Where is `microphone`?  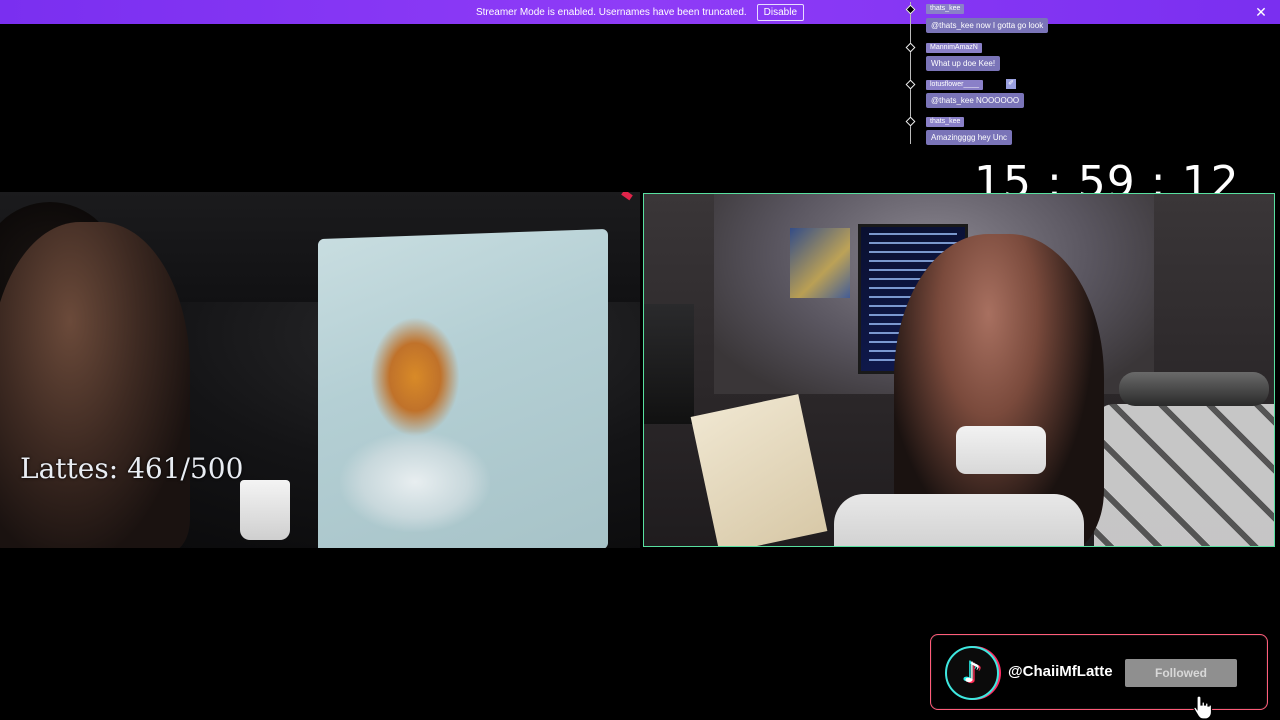 microphone is located at coordinates (1194, 389).